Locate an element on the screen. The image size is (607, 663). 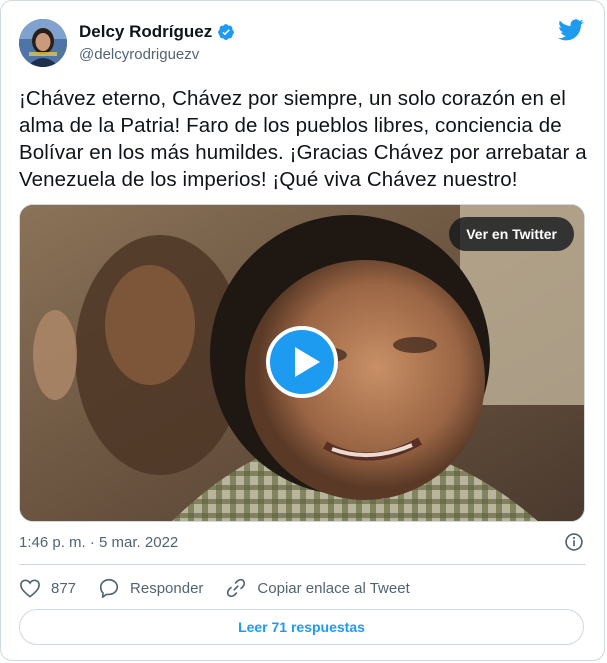
author-name: Delcy Rodríguez is located at coordinates (145, 32).